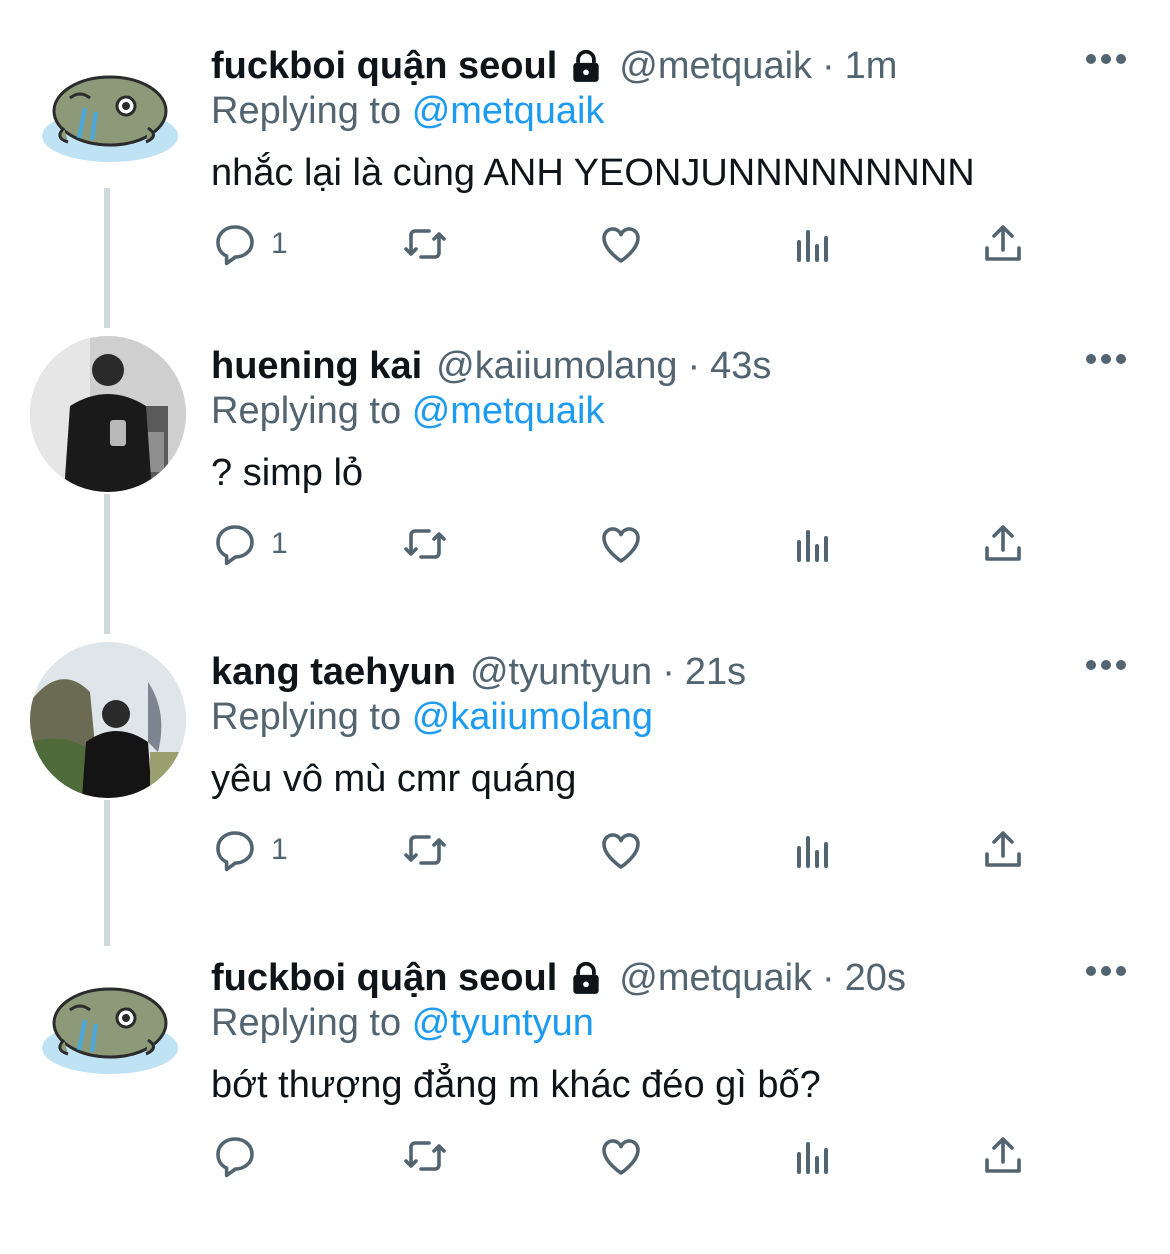  Describe the element at coordinates (875, 978) in the screenshot. I see `timestamp: 20s` at that location.